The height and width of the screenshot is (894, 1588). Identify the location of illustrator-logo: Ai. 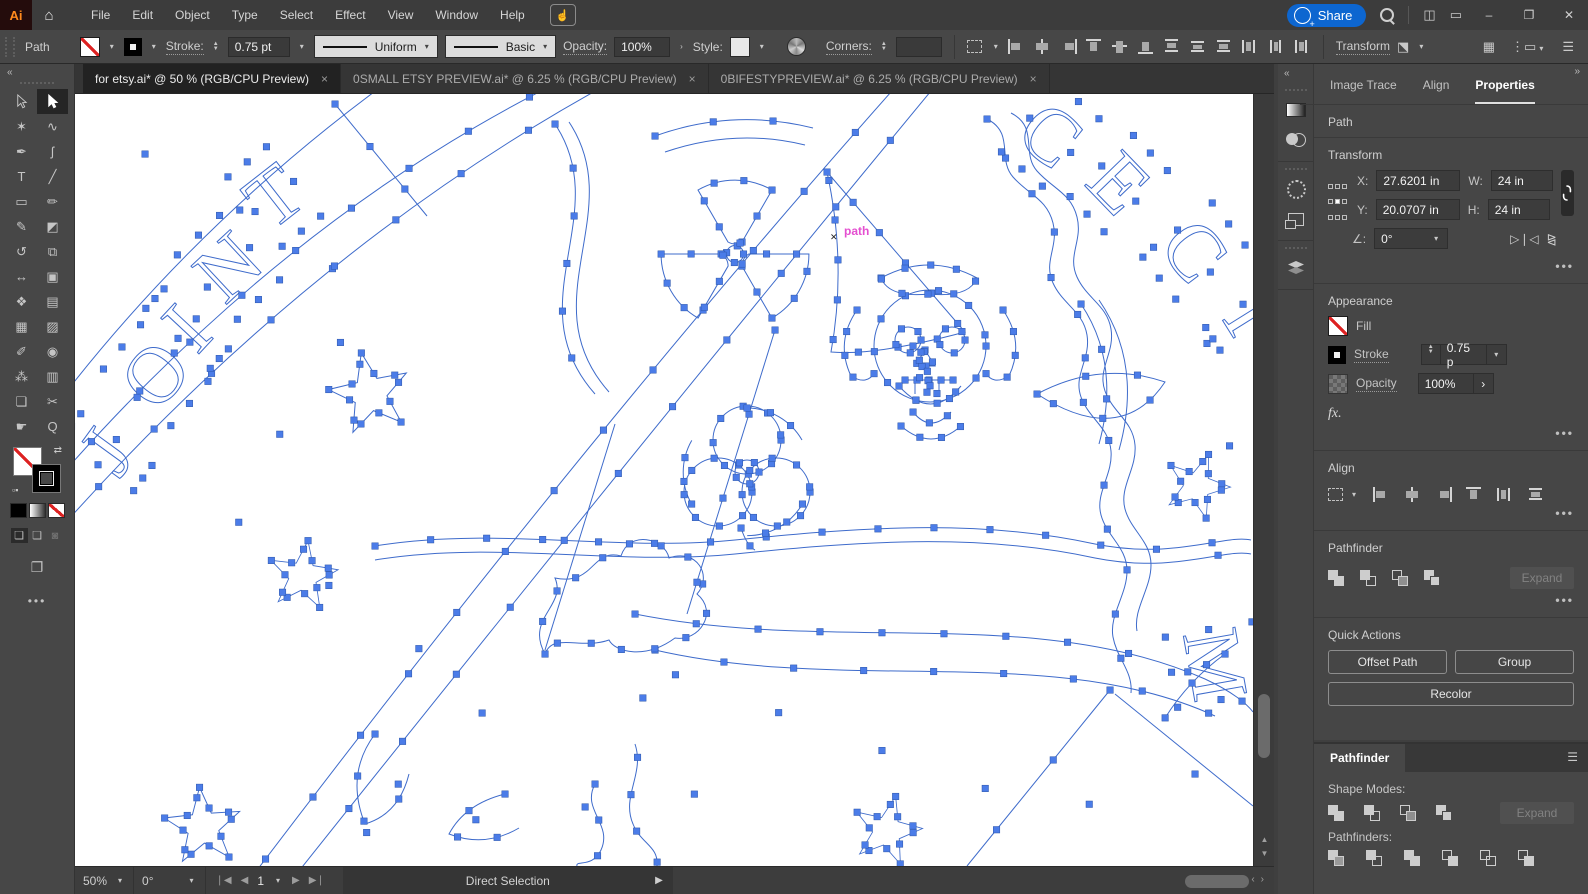
(16, 15).